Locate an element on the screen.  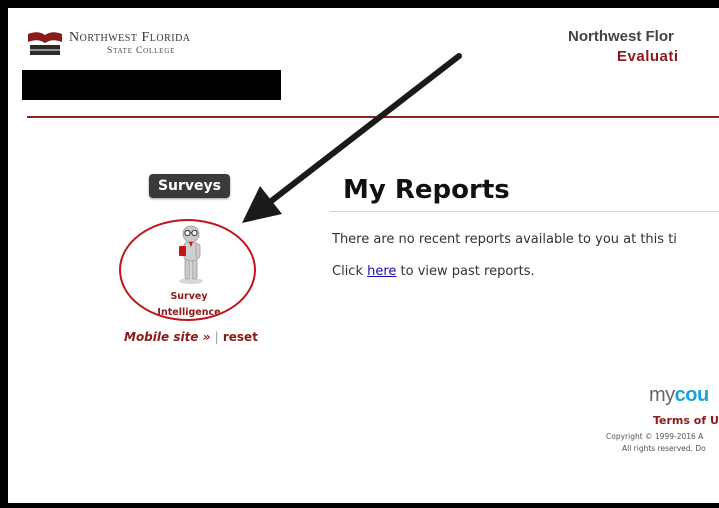
window-frame-top is located at coordinates (359, 4).